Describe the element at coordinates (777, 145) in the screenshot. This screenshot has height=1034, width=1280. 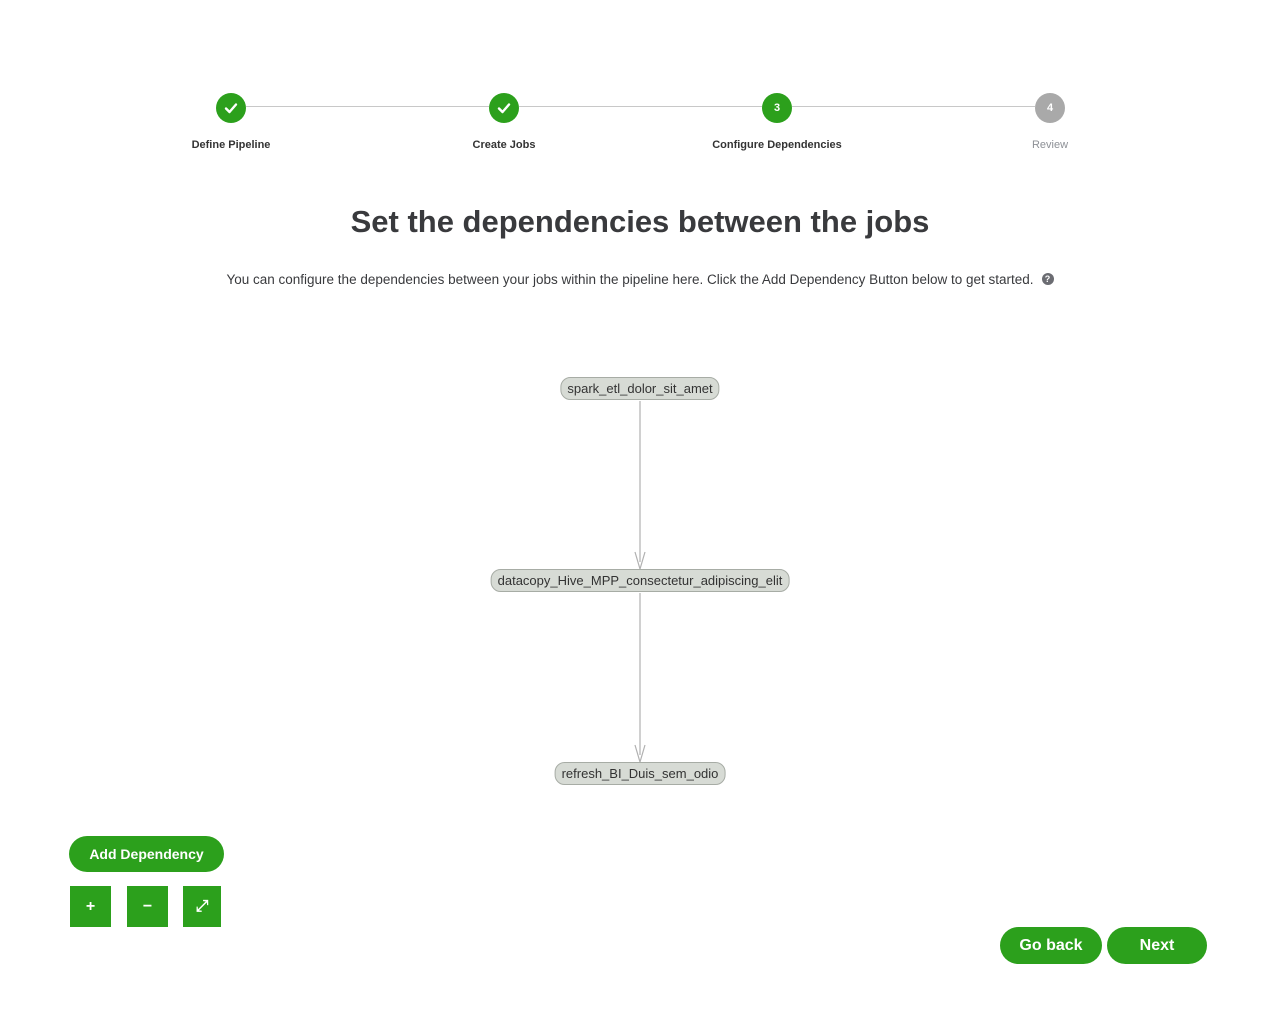
I see `step-label: Configure Dependencies` at that location.